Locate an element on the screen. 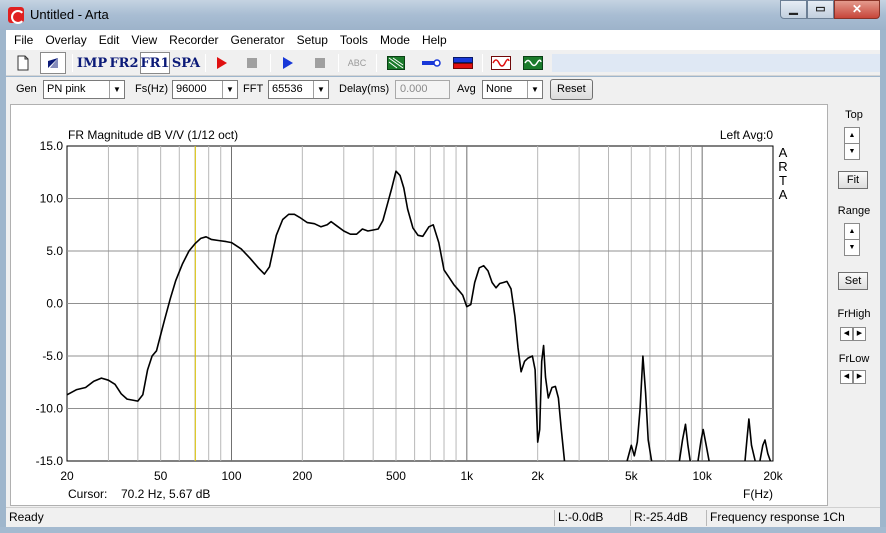 The width and height of the screenshot is (886, 533). probe-button is located at coordinates (431, 63).